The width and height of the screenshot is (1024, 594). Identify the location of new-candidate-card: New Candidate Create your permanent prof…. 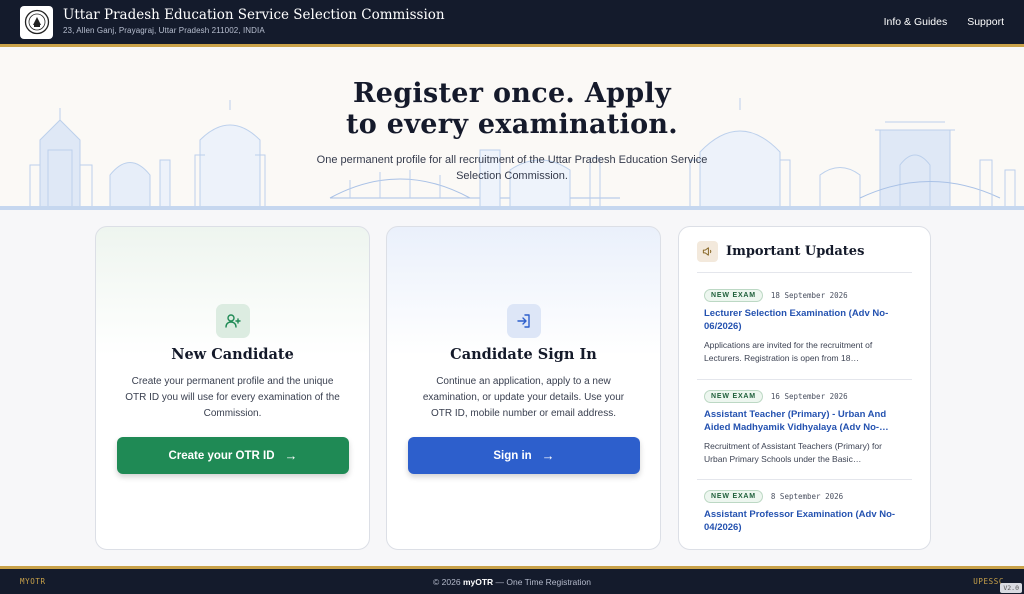
(232, 388).